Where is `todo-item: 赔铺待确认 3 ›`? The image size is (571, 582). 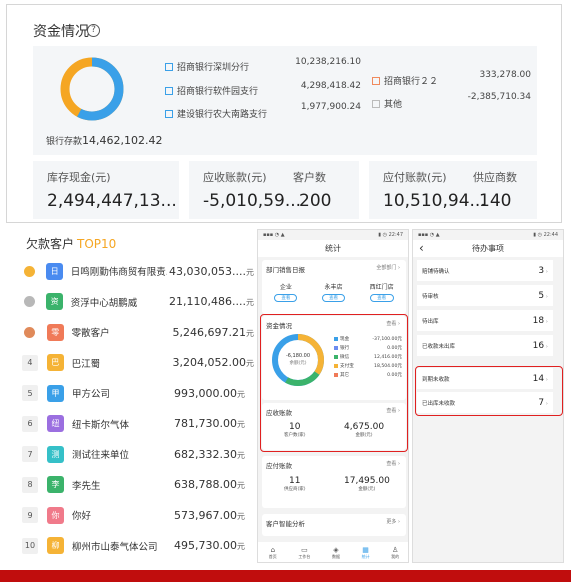
todo-item: 赔铺待确认 3 › is located at coordinates (485, 270).